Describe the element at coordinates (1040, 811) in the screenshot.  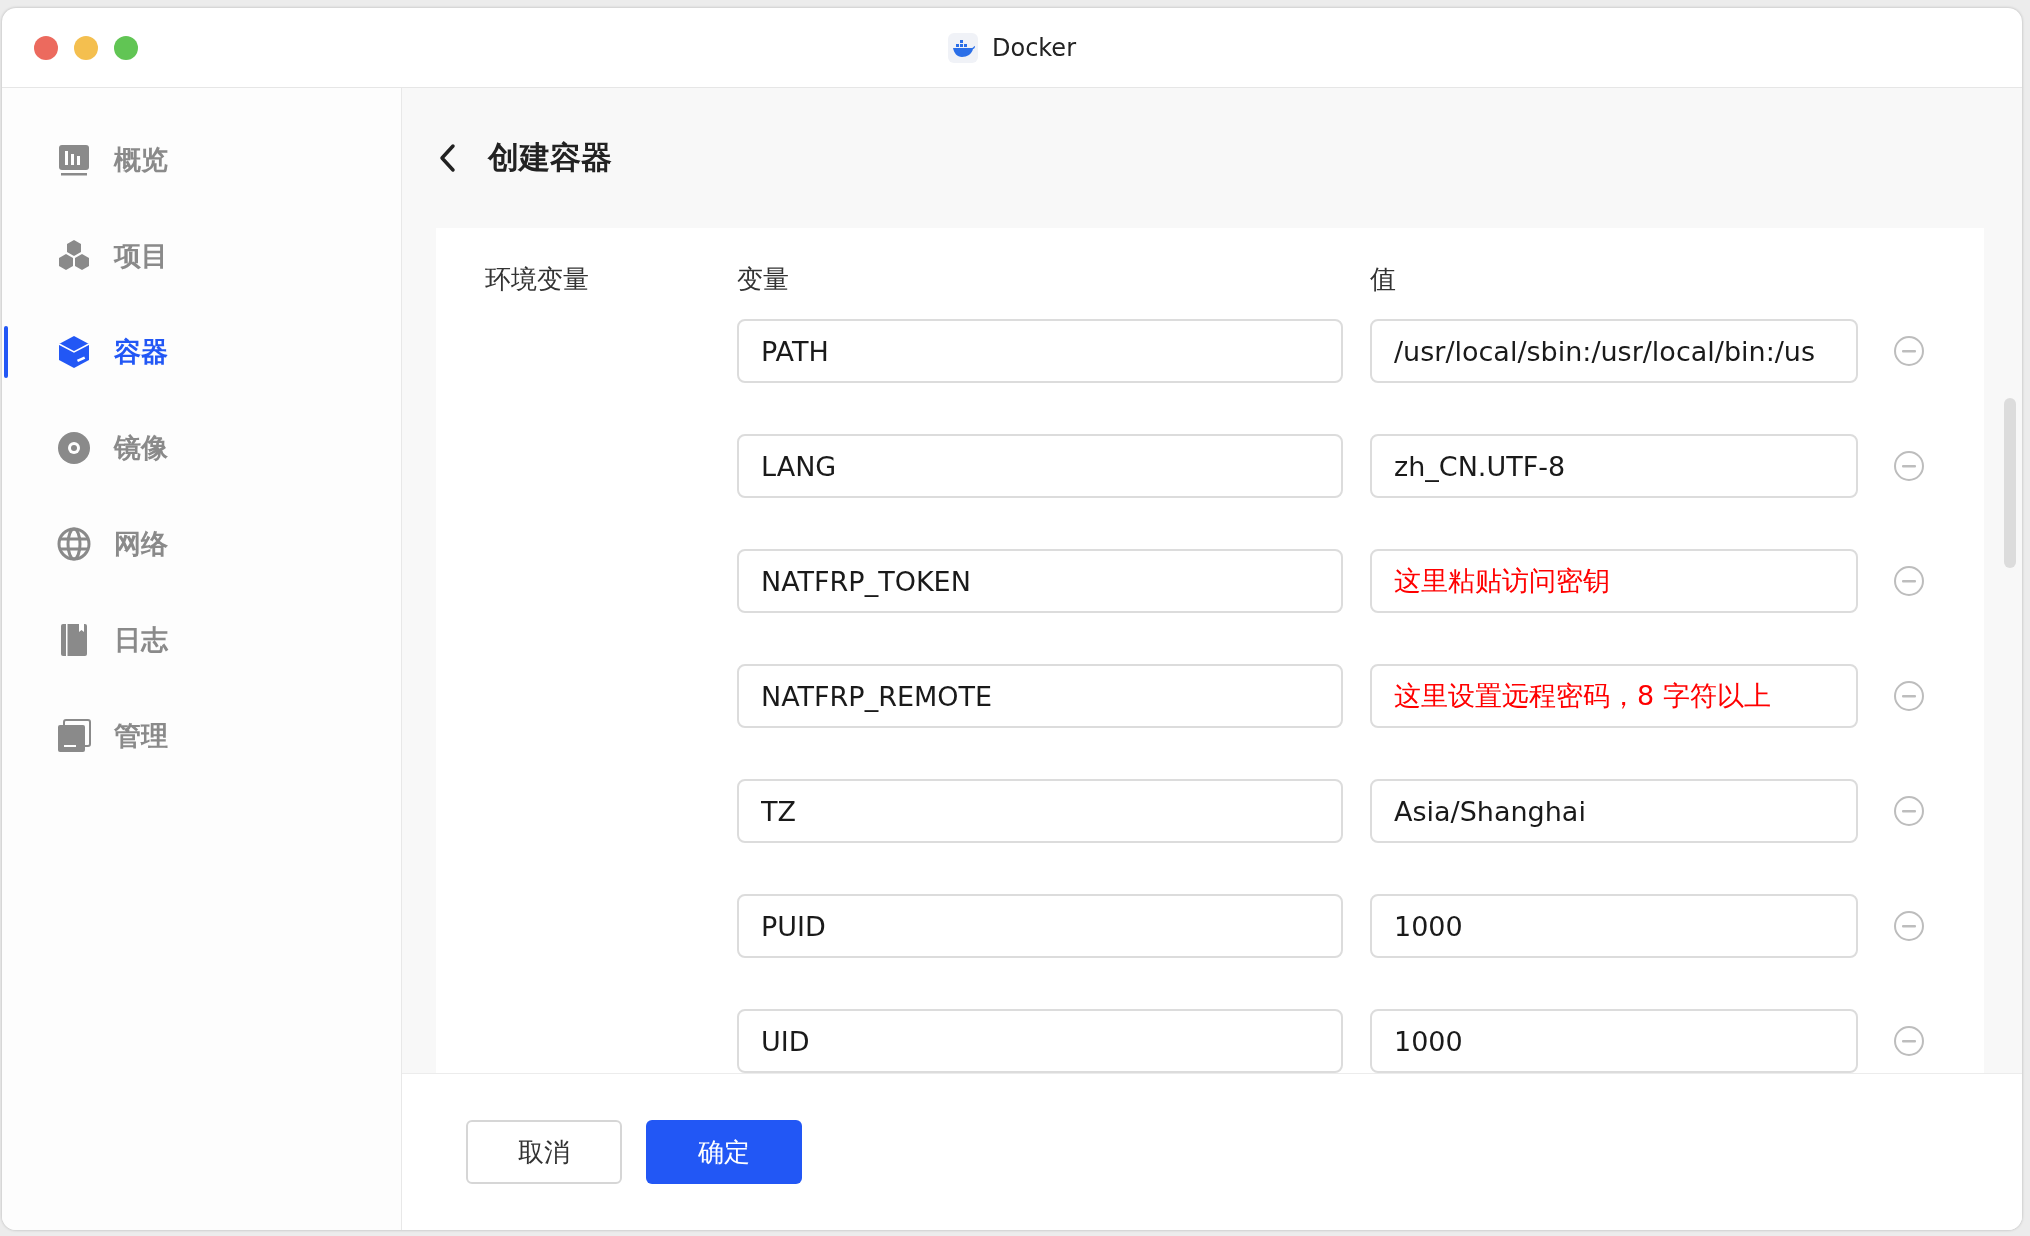
I see `variable-input: TZ` at that location.